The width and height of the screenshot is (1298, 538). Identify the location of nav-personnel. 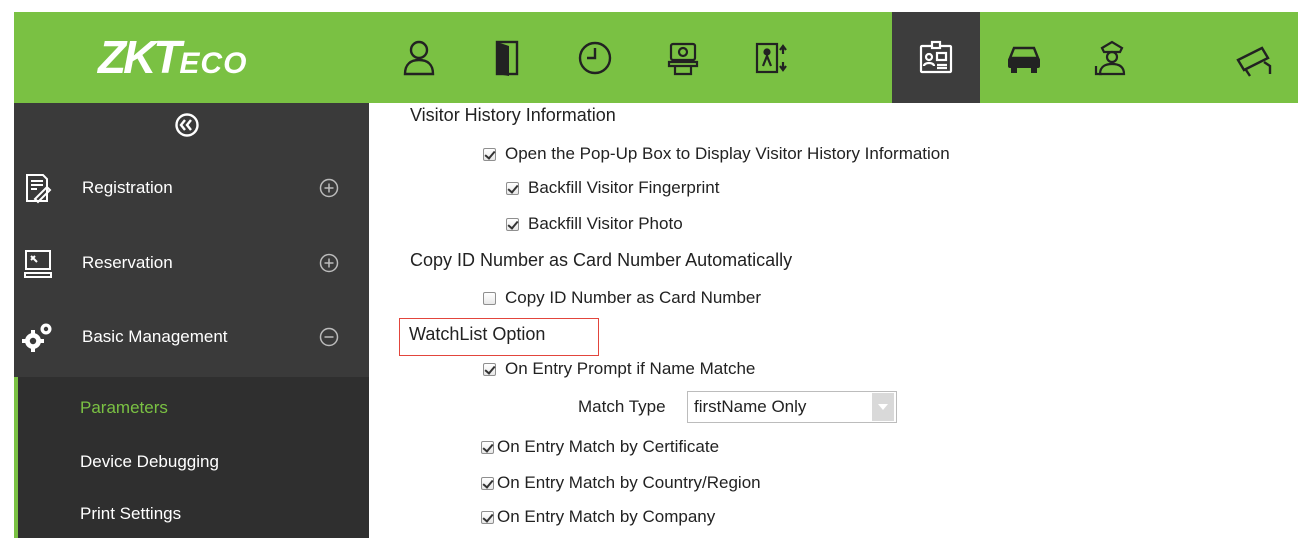
(419, 57).